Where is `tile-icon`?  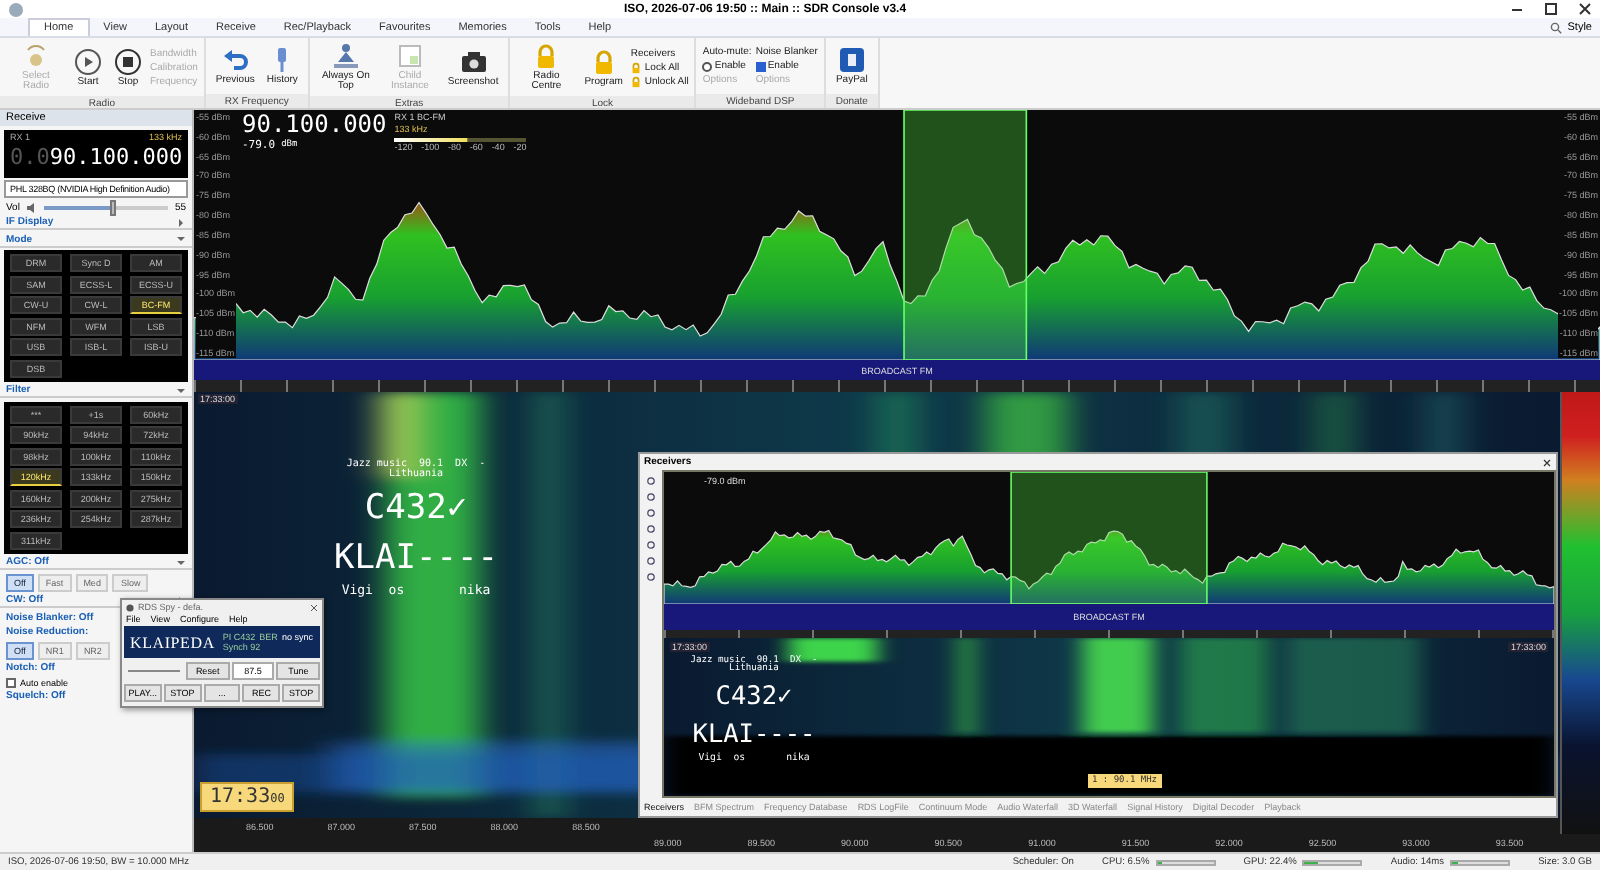 tile-icon is located at coordinates (851, 60).